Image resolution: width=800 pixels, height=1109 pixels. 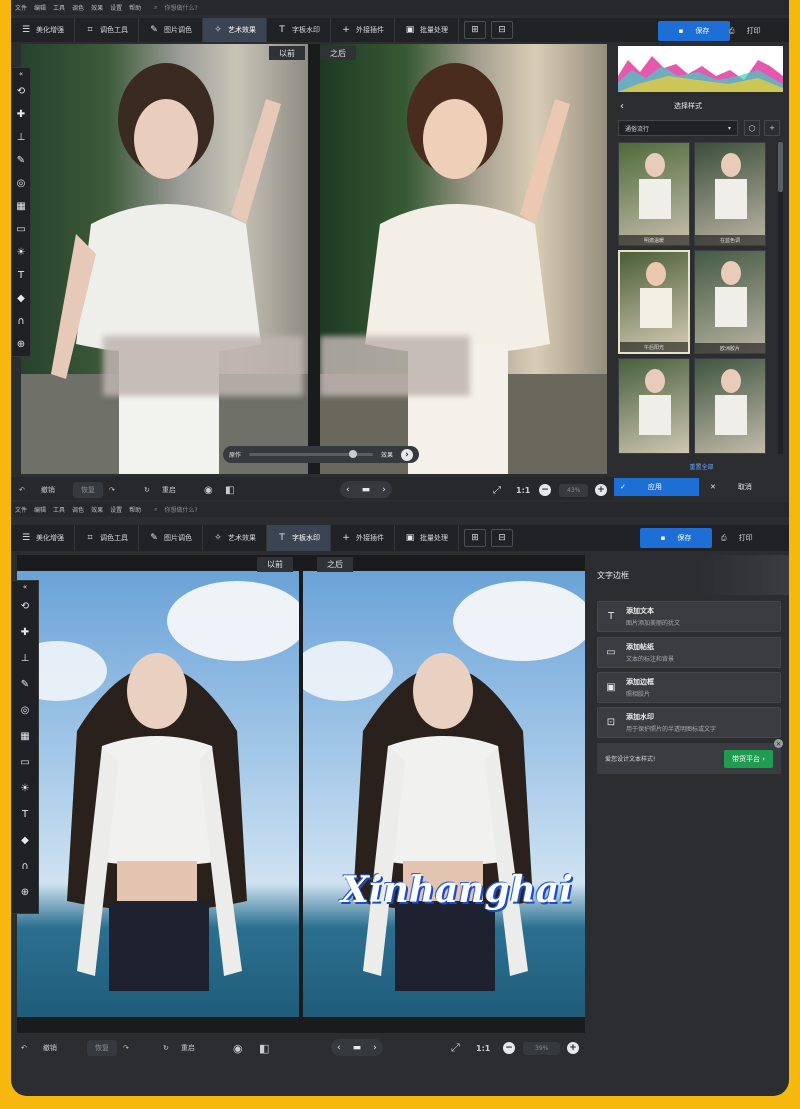 What do you see at coordinates (780, 298) in the screenshot?
I see `panel-scrollbar` at bounding box center [780, 298].